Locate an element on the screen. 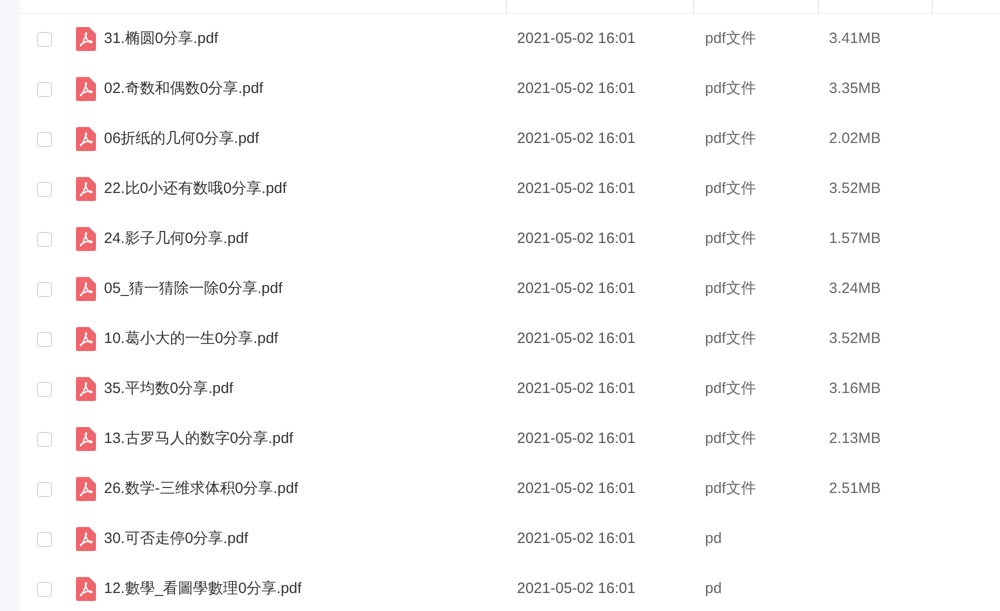 This screenshot has height=611, width=1000. file-size: 3.41MB is located at coordinates (855, 38).